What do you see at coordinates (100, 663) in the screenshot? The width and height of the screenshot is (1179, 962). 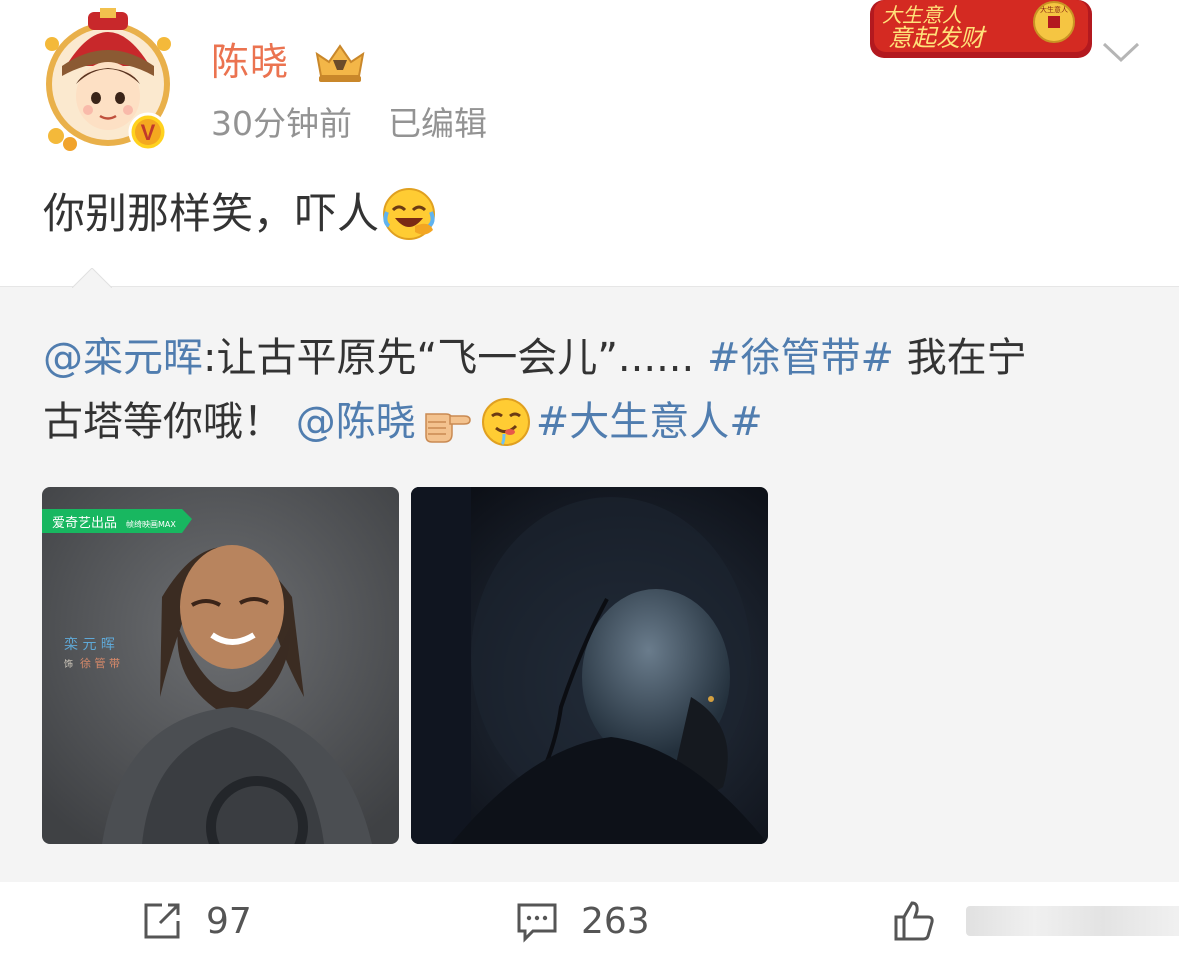 I see `photo-role-name: 徐 管 带` at bounding box center [100, 663].